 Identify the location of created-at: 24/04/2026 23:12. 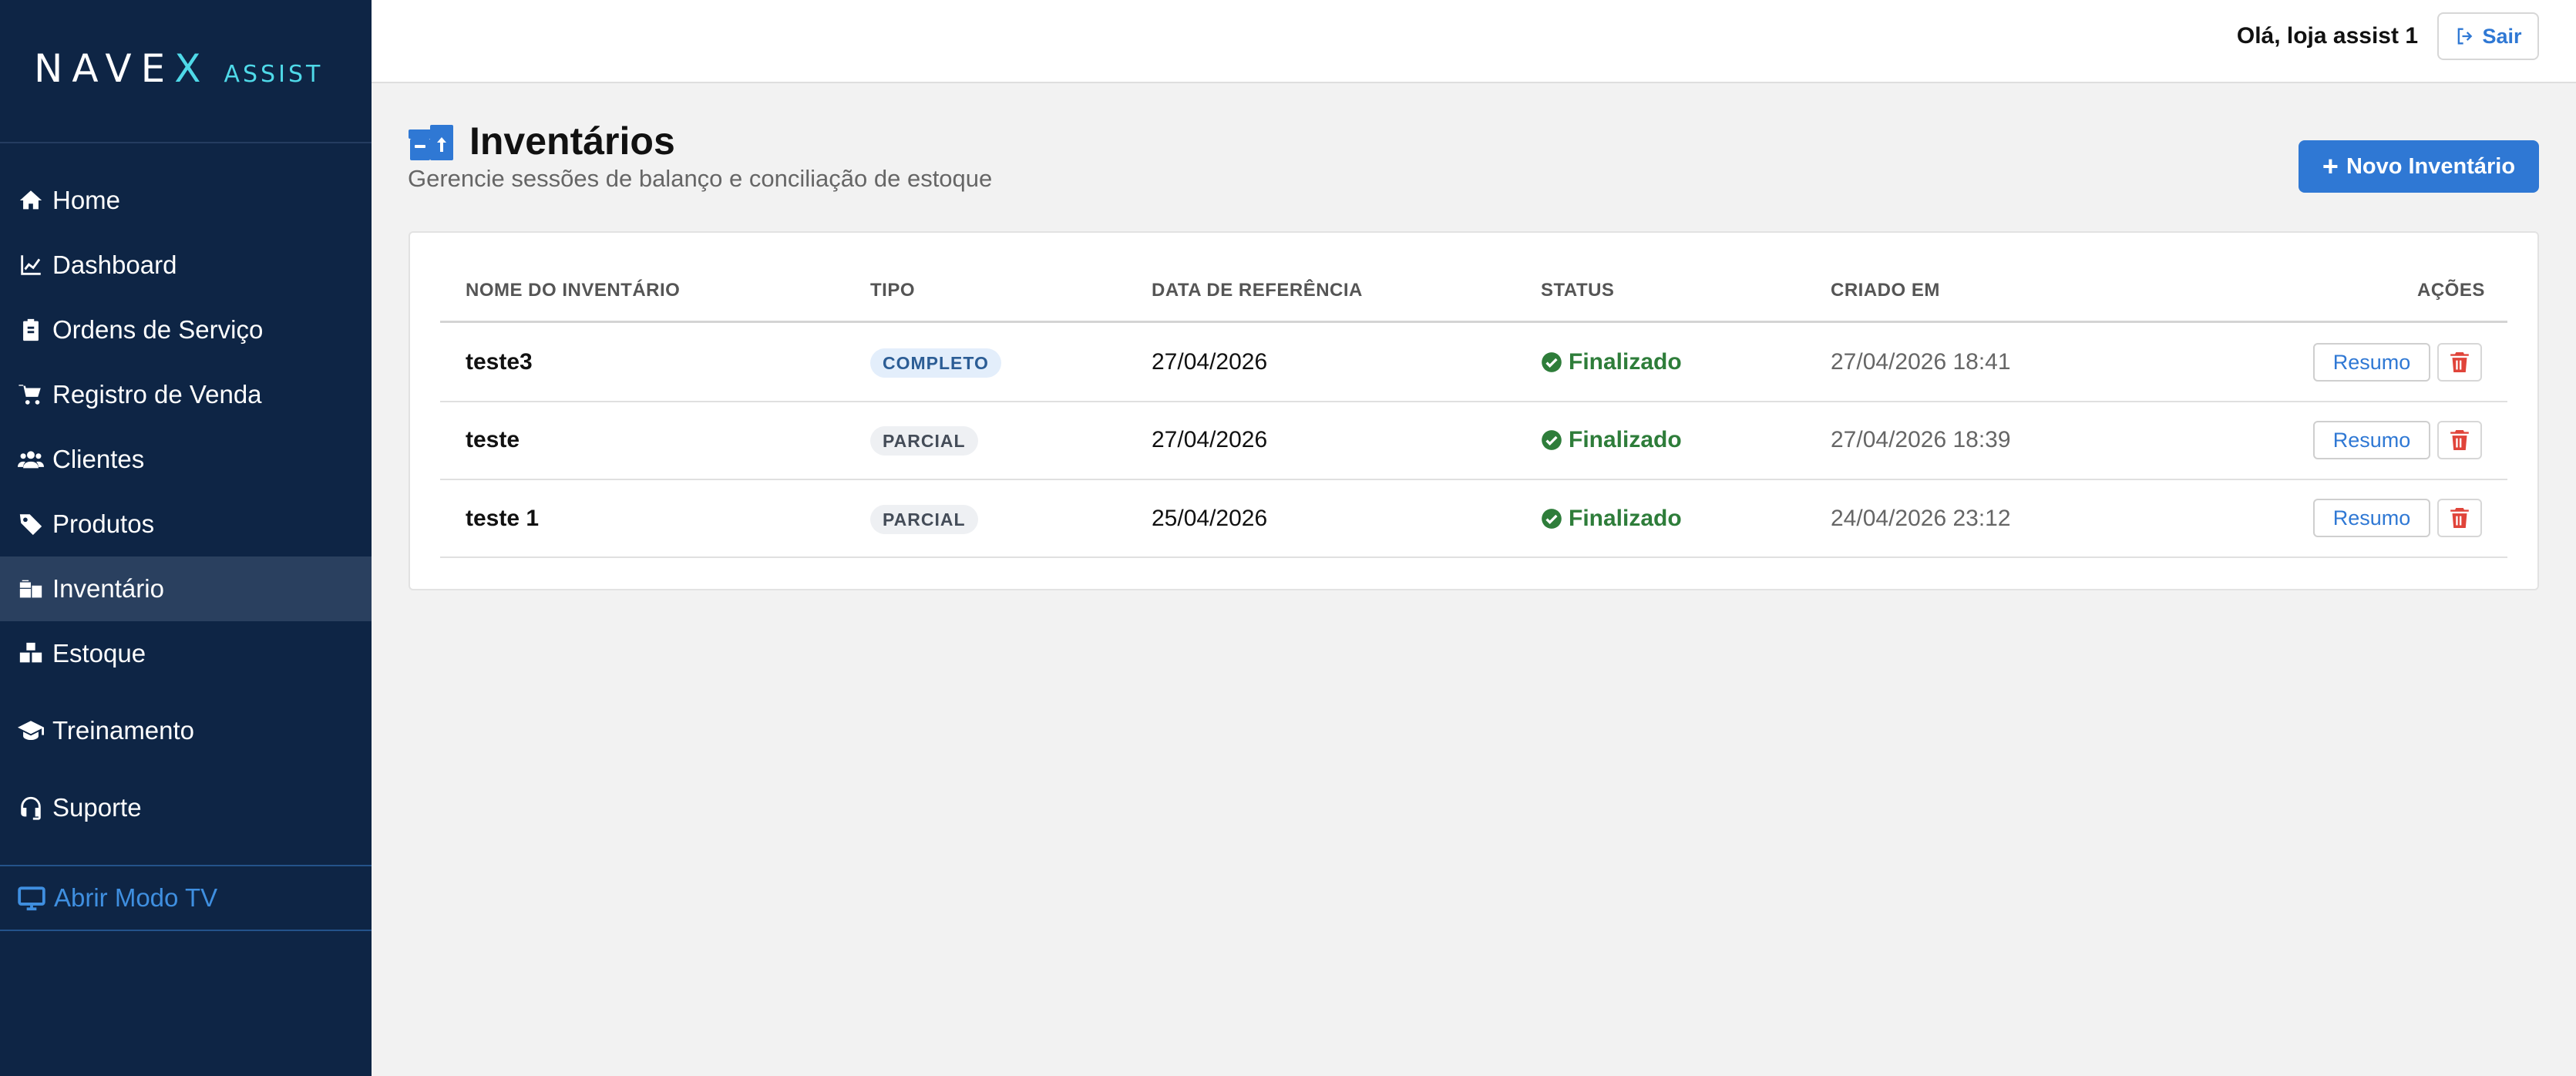
(1921, 518).